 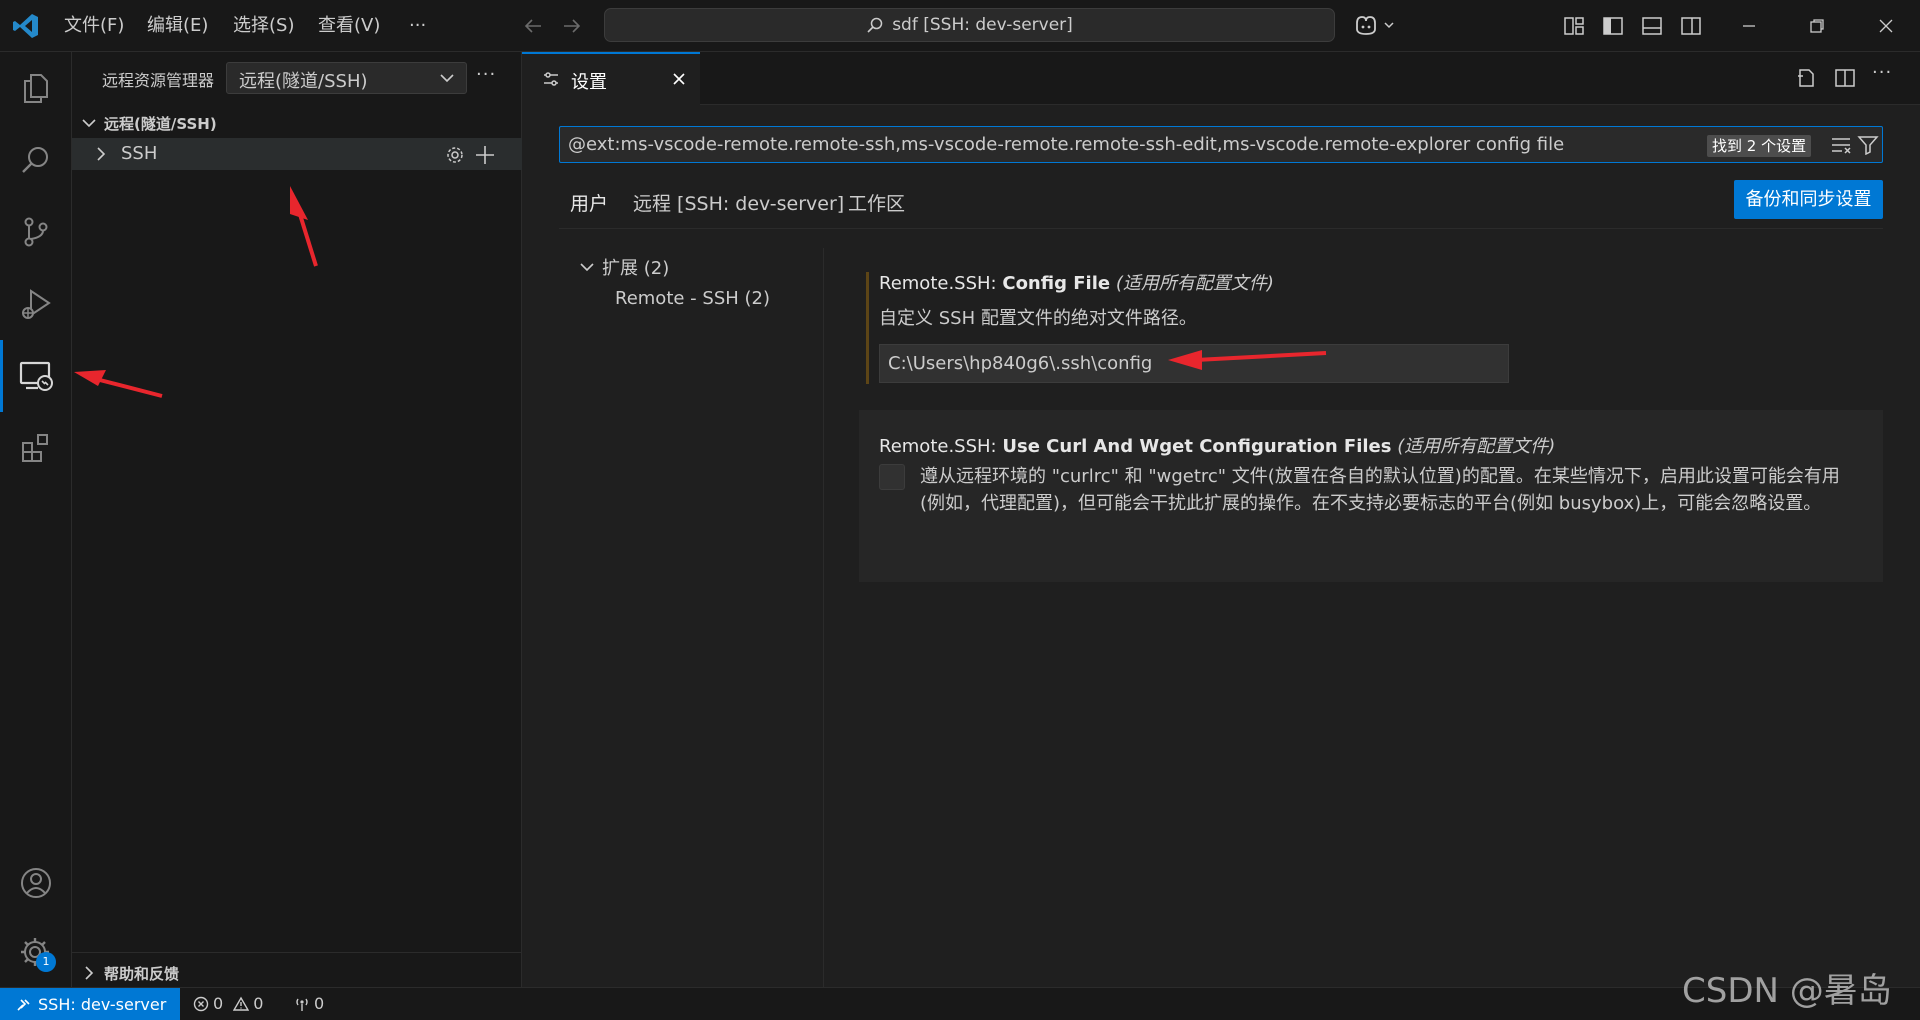 What do you see at coordinates (700, 292) in the screenshot?
I see `annotation-arrows` at bounding box center [700, 292].